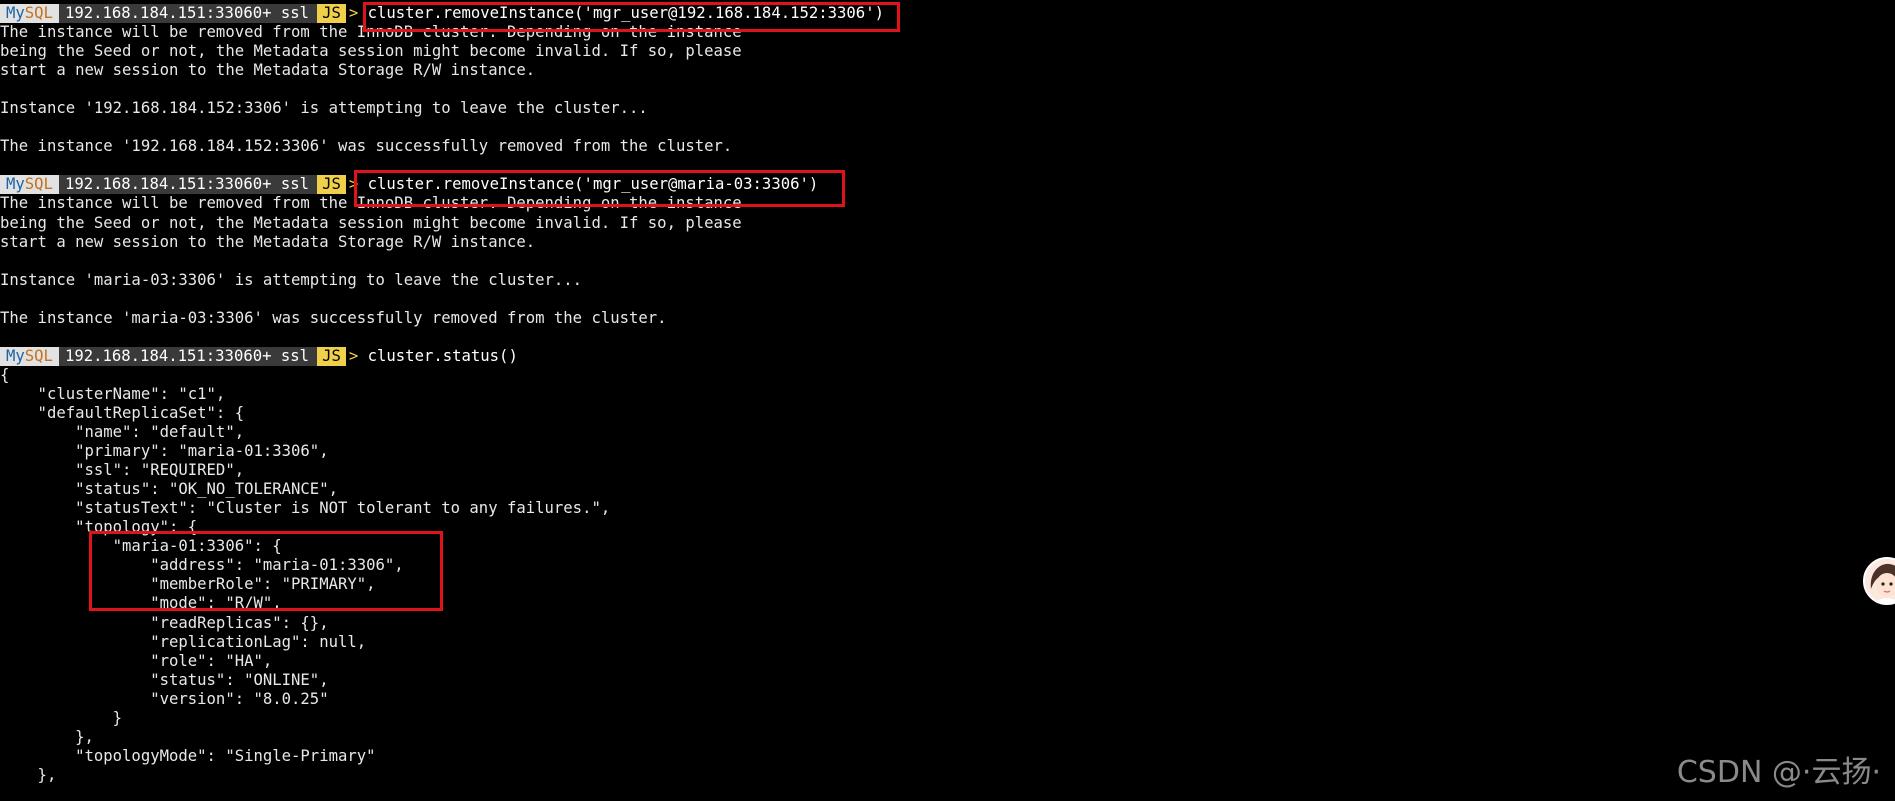  What do you see at coordinates (5, 374) in the screenshot?
I see `output-line: {` at bounding box center [5, 374].